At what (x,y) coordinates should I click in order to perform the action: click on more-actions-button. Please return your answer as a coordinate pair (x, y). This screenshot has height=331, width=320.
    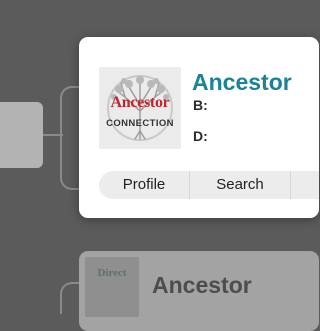
    Looking at the image, I should click on (304, 185).